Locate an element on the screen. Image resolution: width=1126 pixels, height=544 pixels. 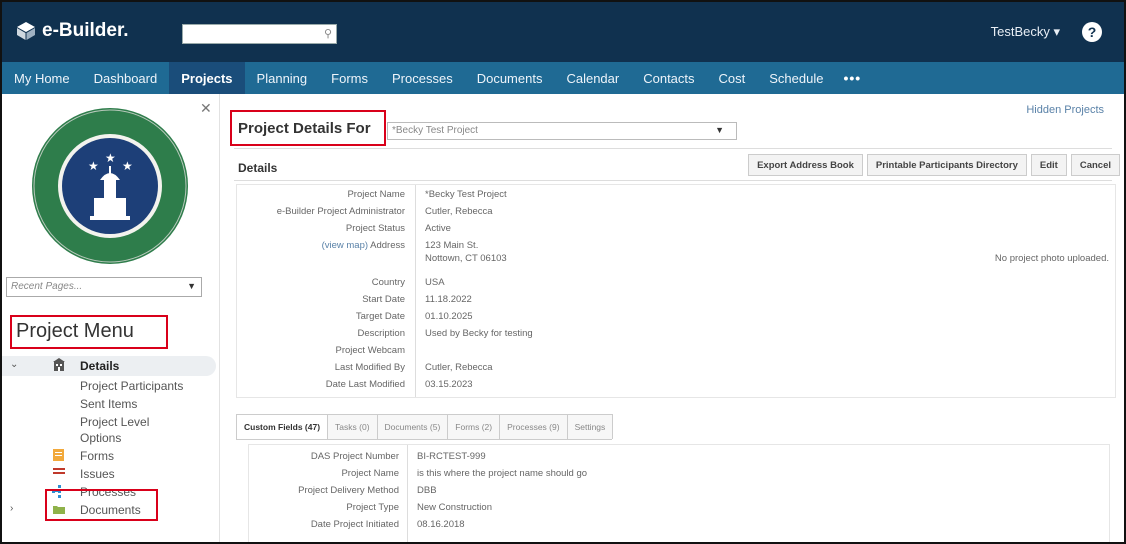
menu-label-forms: Forms is located at coordinates (97, 456).